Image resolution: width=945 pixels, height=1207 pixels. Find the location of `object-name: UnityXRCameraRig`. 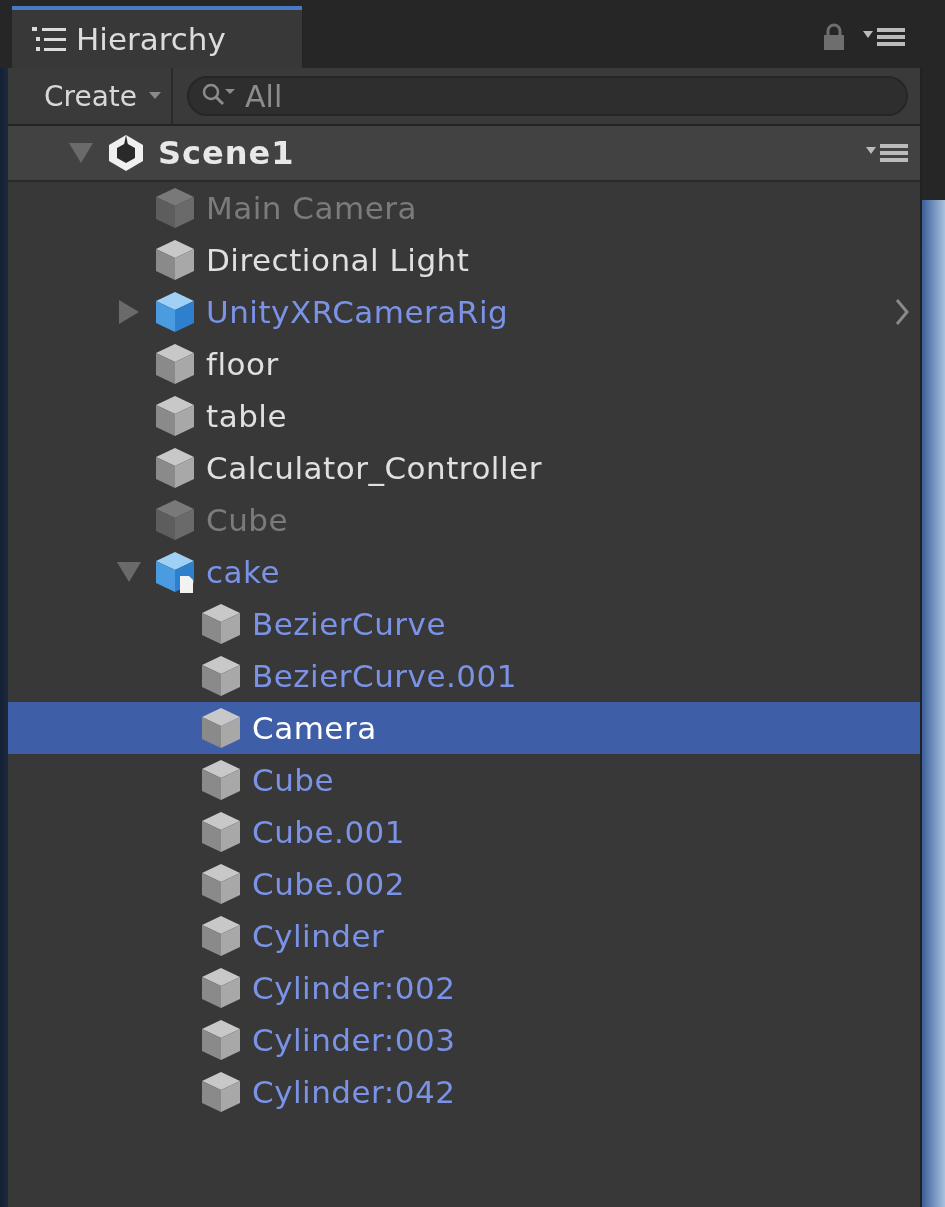

object-name: UnityXRCameraRig is located at coordinates (357, 312).